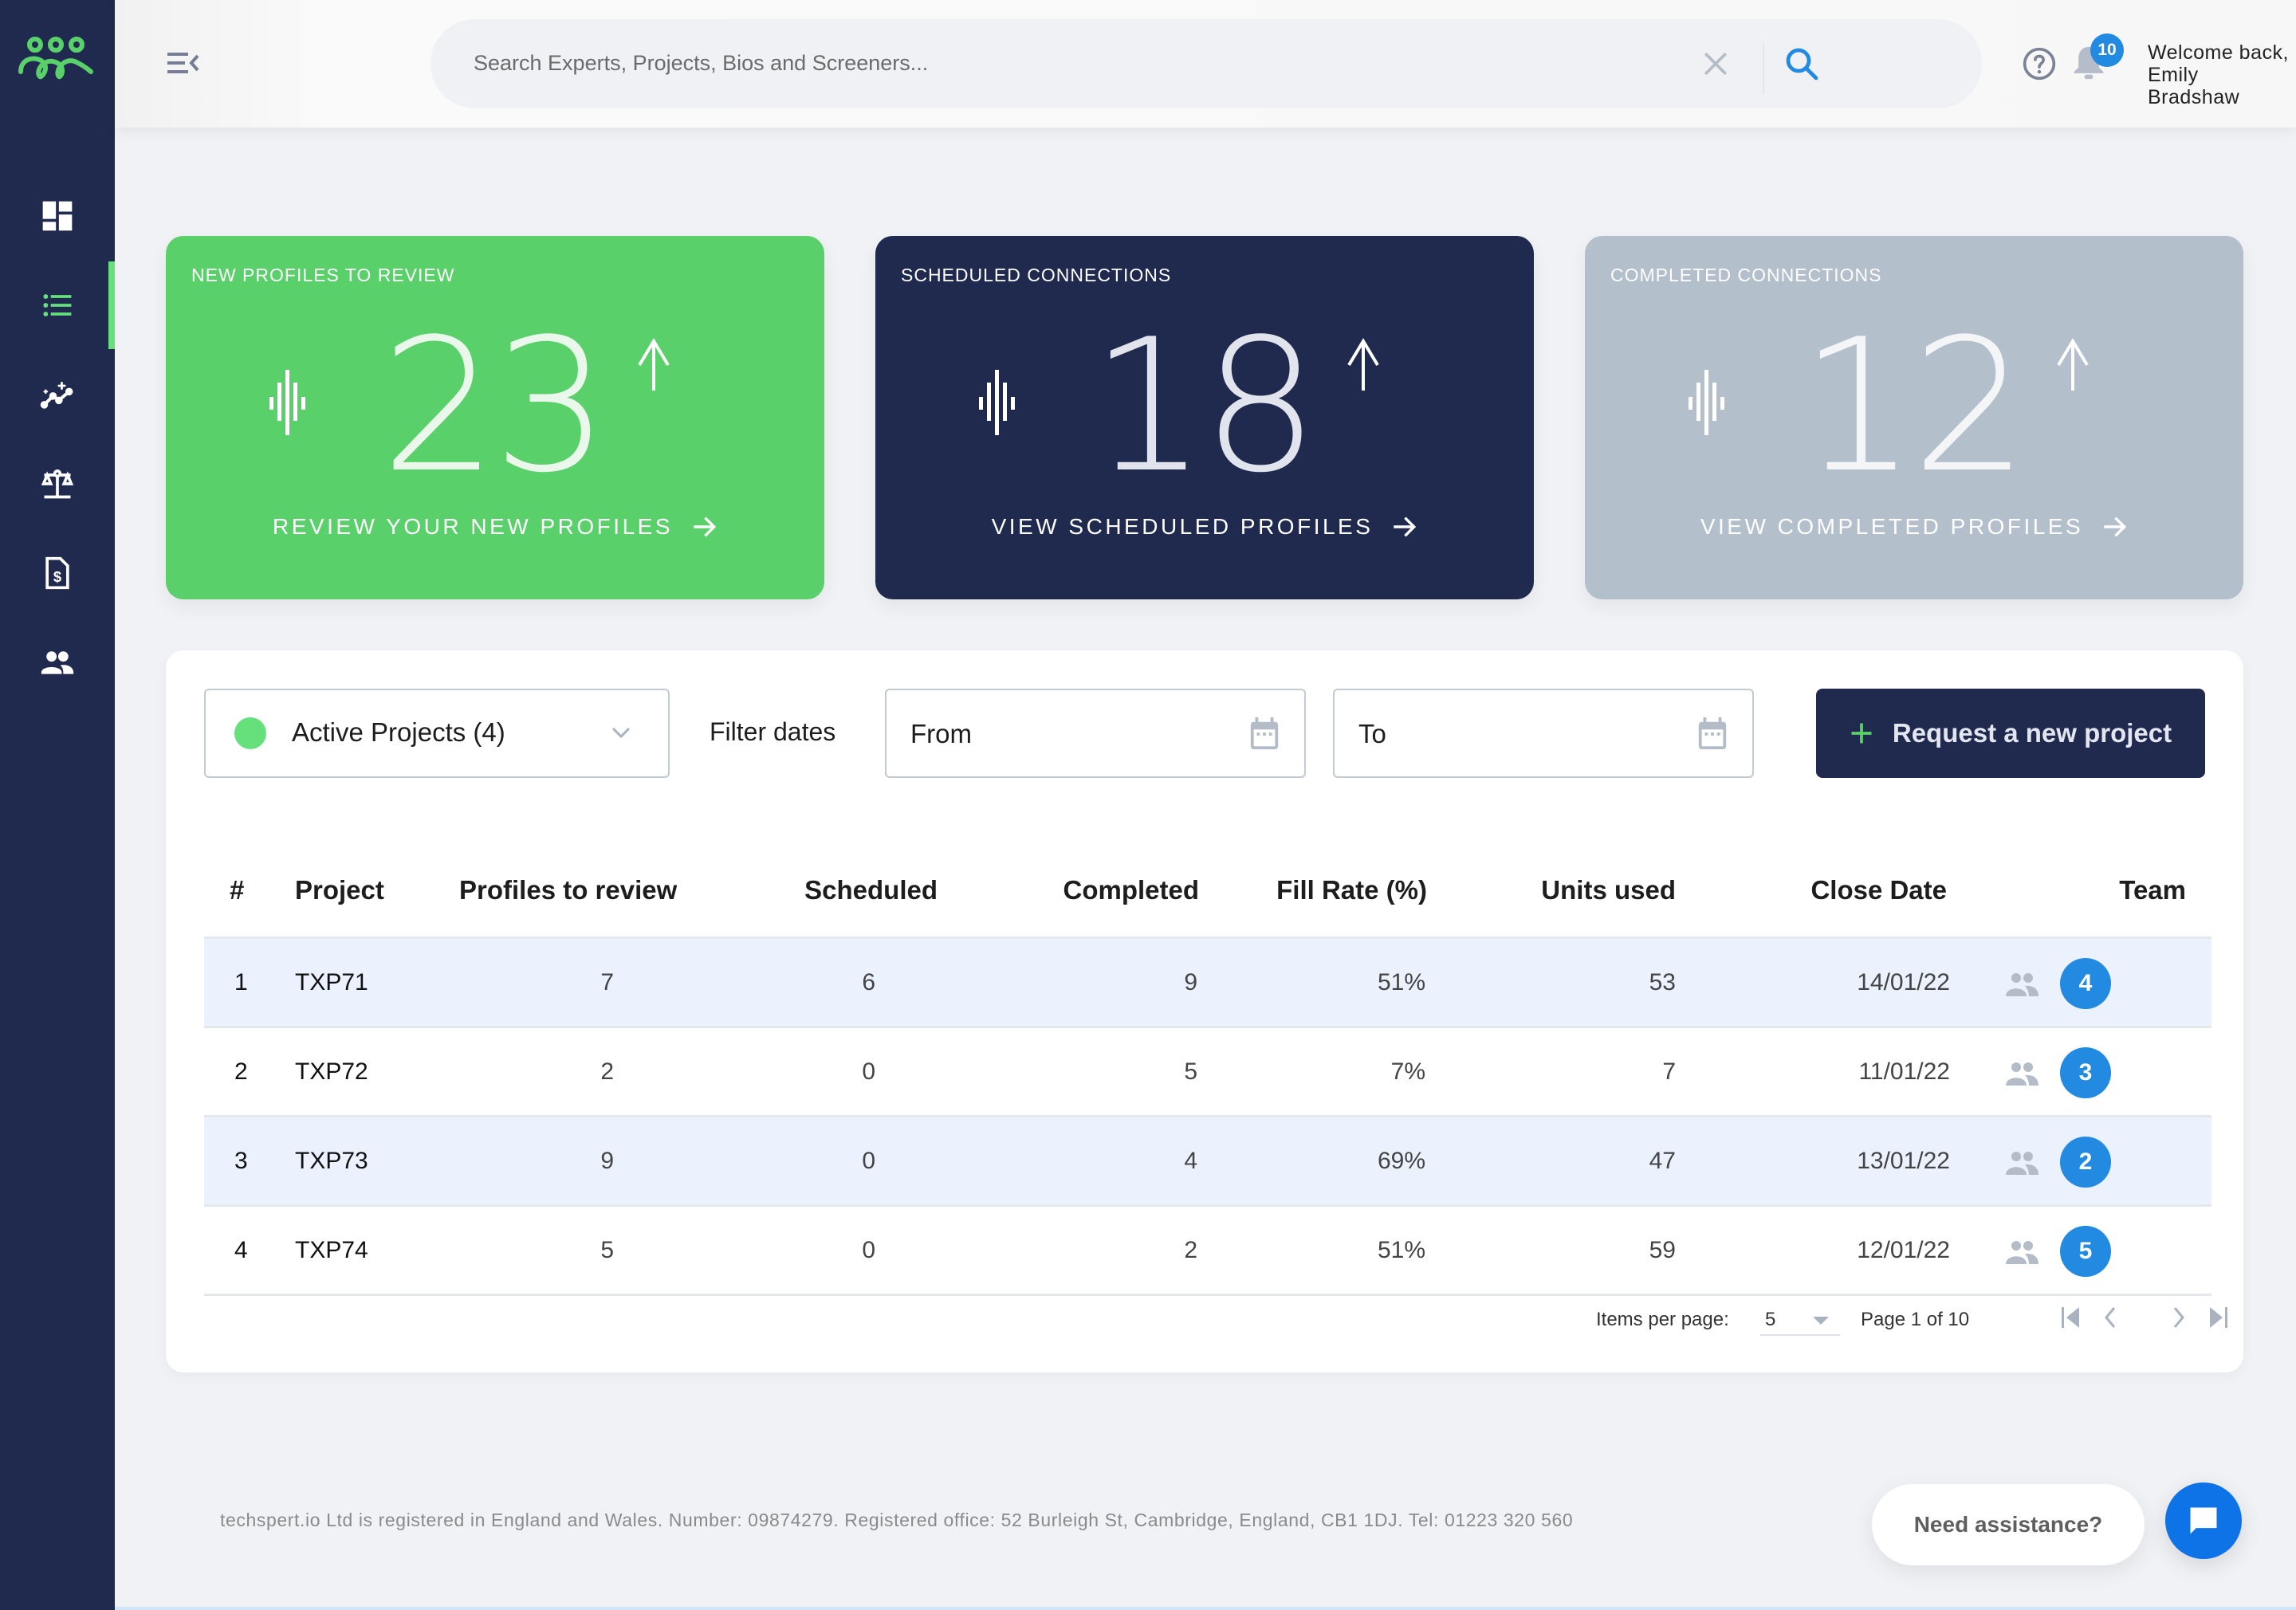 This screenshot has height=1610, width=2296. What do you see at coordinates (58, 484) in the screenshot?
I see `sidebar-item-compliance` at bounding box center [58, 484].